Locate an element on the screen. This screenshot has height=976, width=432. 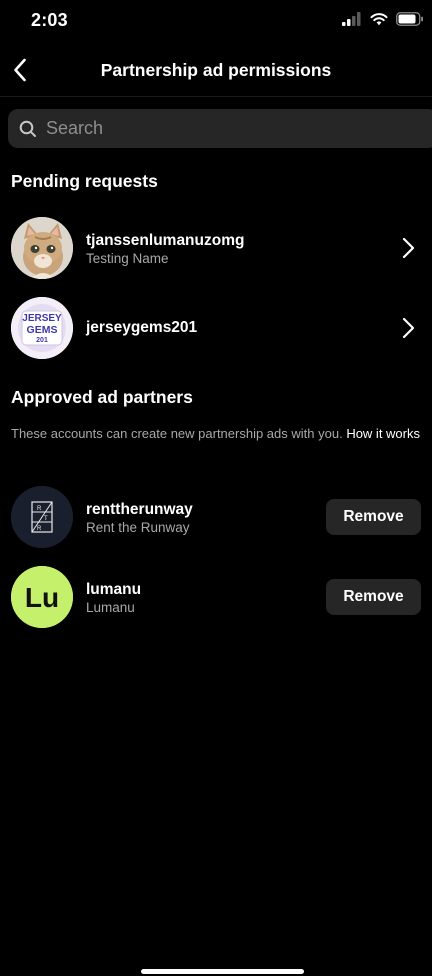
approved-partners-heading: Approved ad partners is located at coordinates (102, 397).